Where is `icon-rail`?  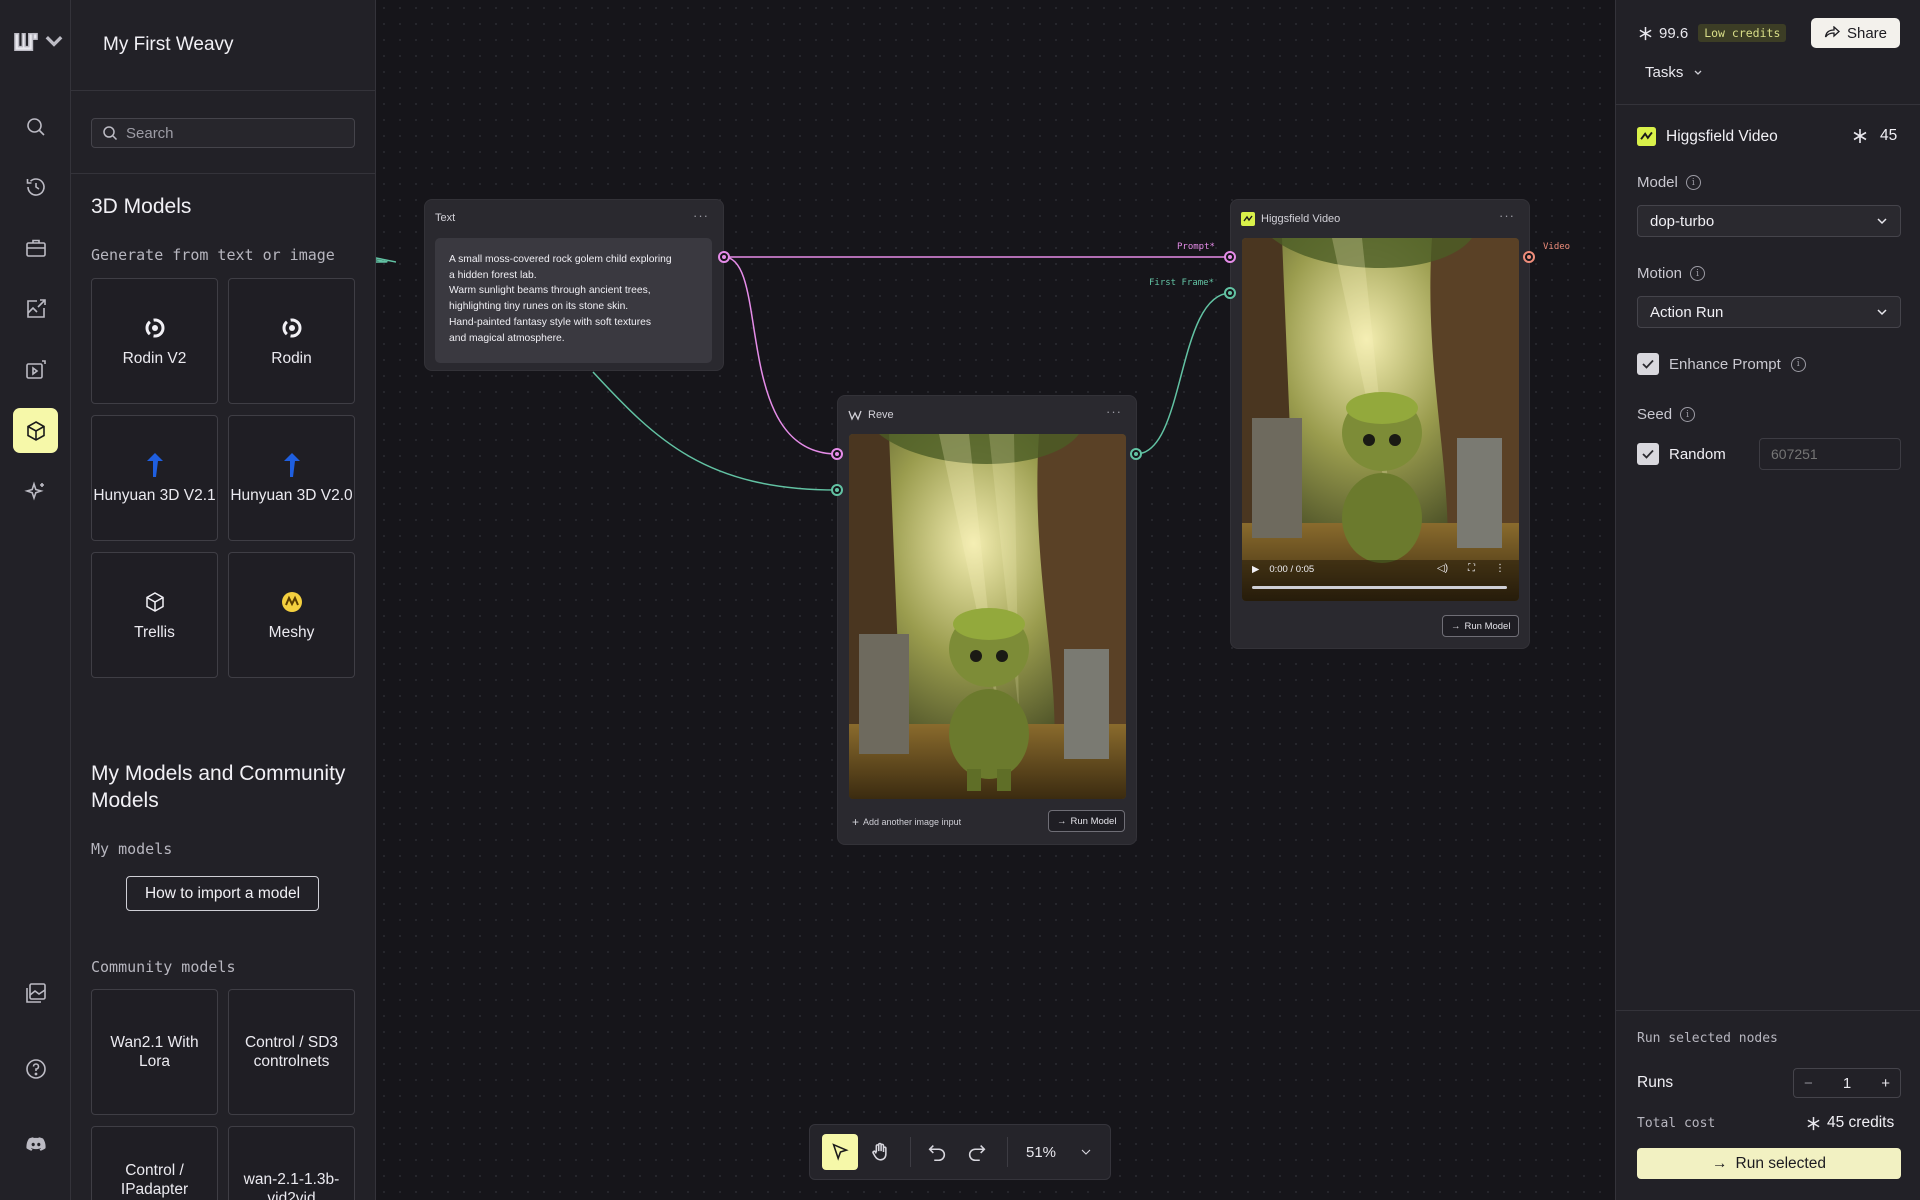
icon-rail is located at coordinates (35, 600).